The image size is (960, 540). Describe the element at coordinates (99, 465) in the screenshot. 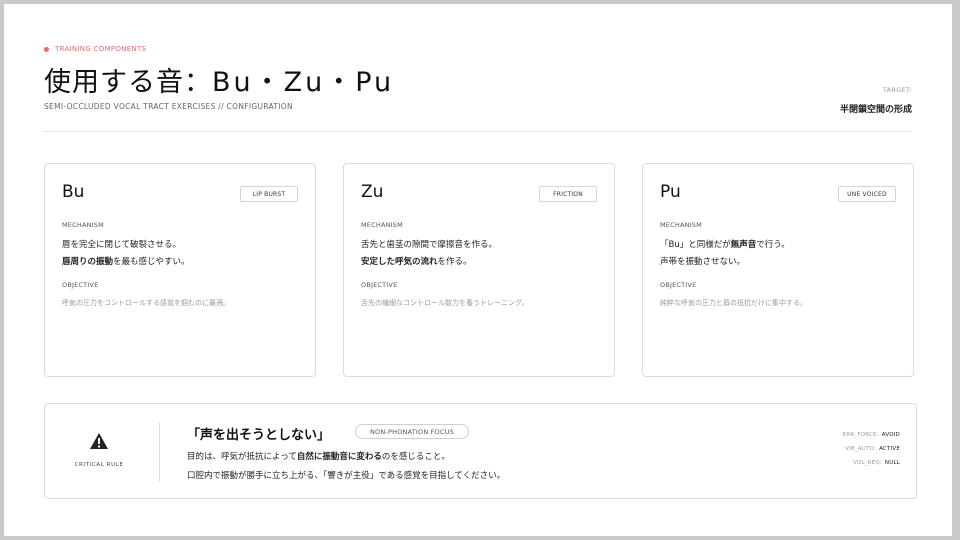

I see `critical-rule-label: CRITICAL RULE` at that location.